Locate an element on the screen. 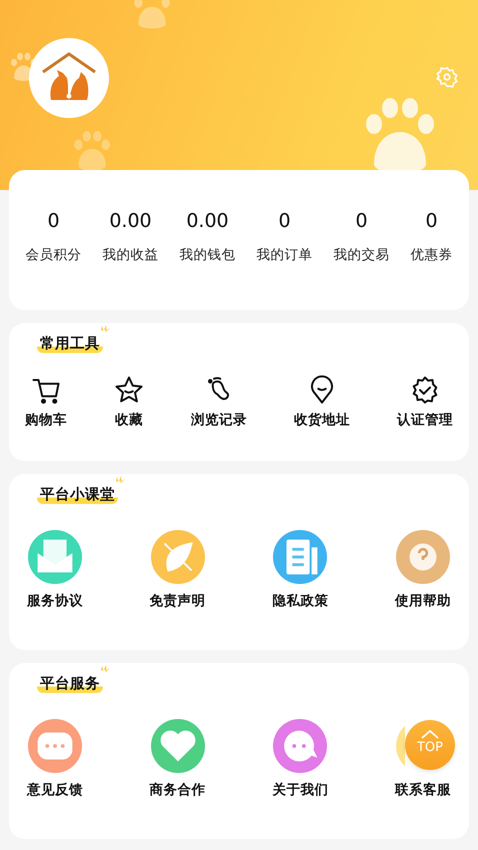 The image size is (478, 850). leaf-icon is located at coordinates (177, 557).